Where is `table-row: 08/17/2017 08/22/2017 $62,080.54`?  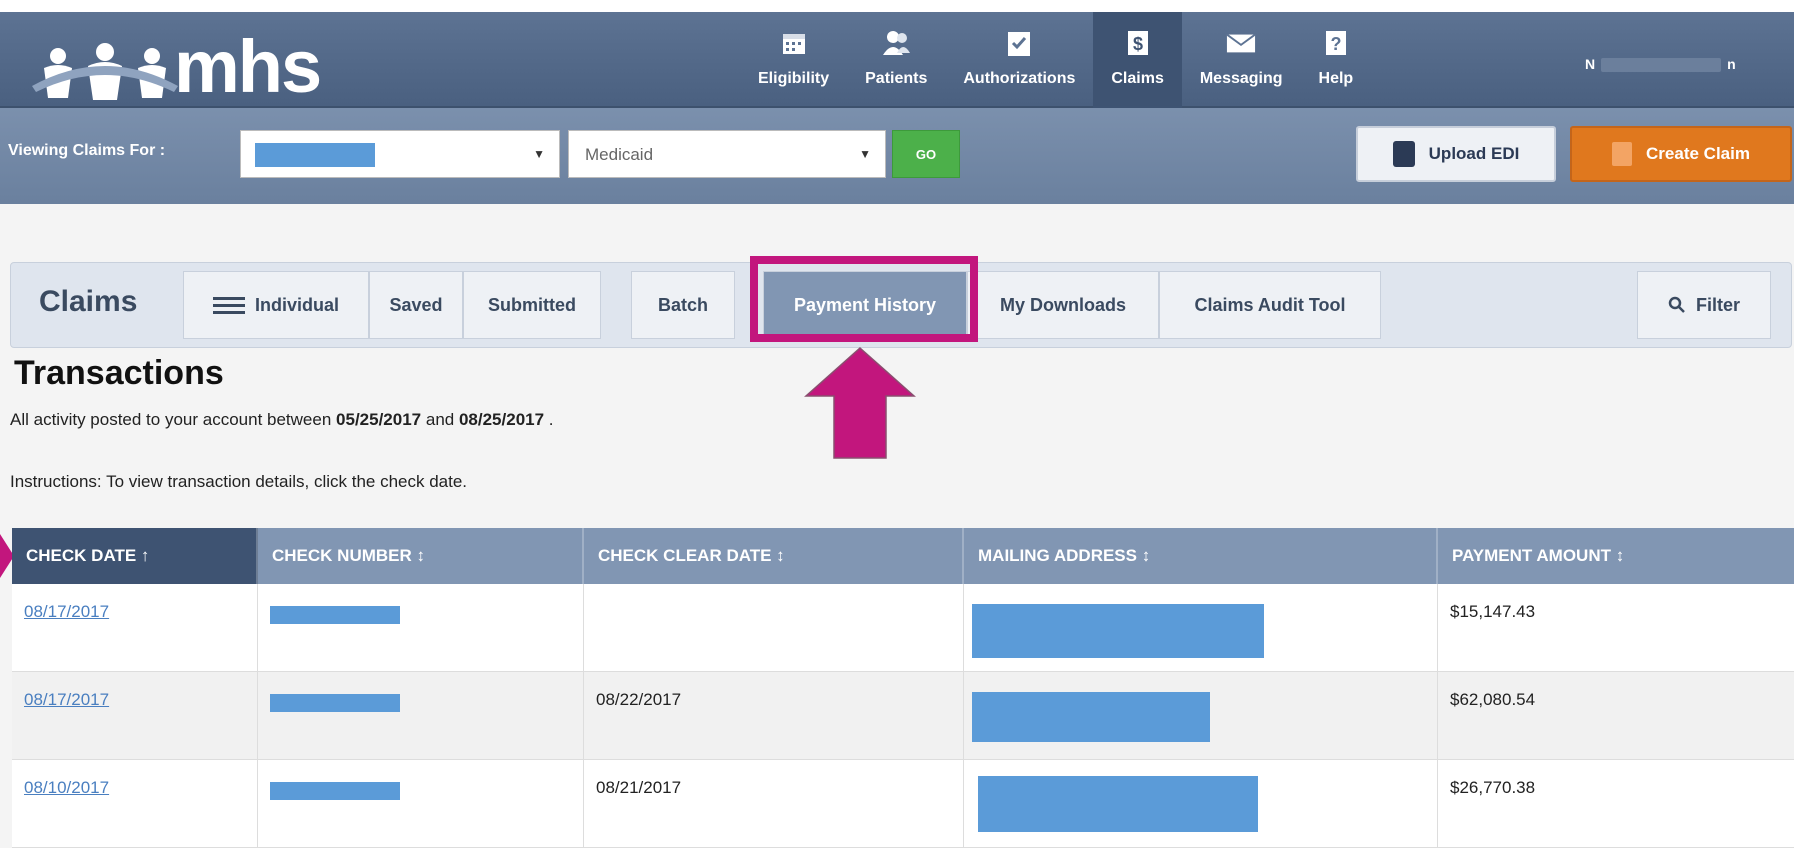
table-row: 08/17/2017 08/22/2017 $62,080.54 is located at coordinates (903, 716).